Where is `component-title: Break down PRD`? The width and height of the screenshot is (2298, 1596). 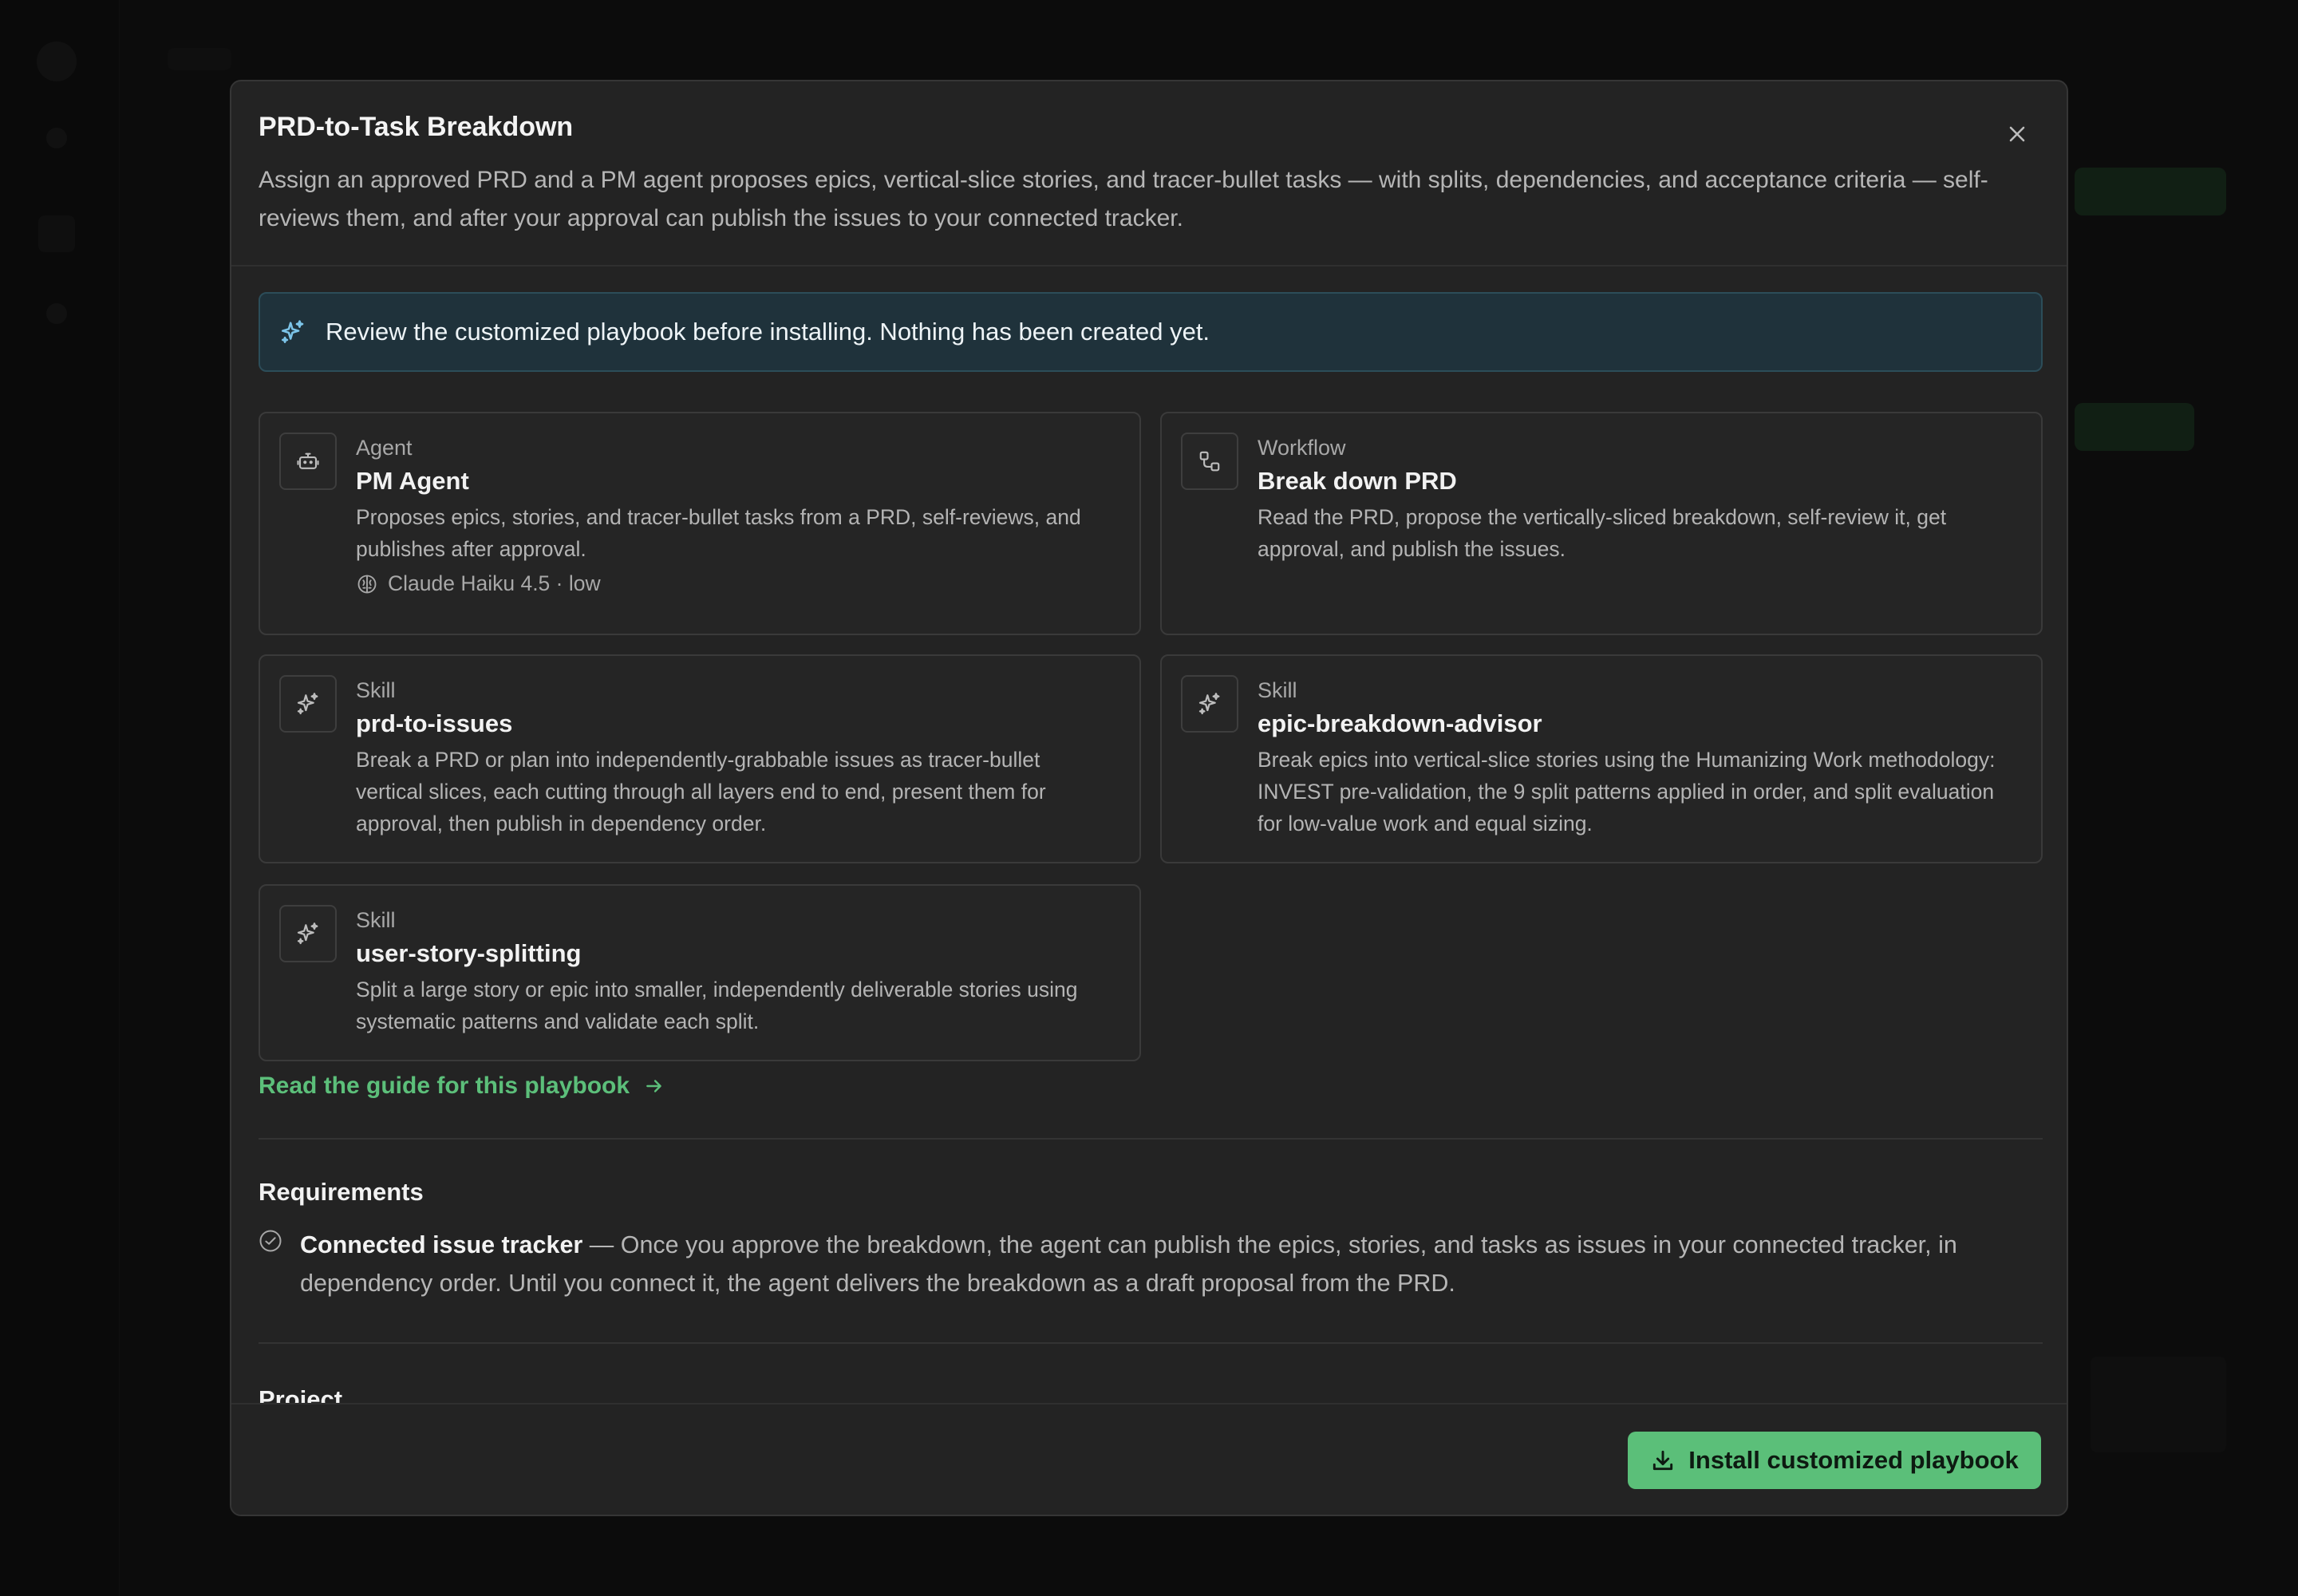 component-title: Break down PRD is located at coordinates (1357, 481).